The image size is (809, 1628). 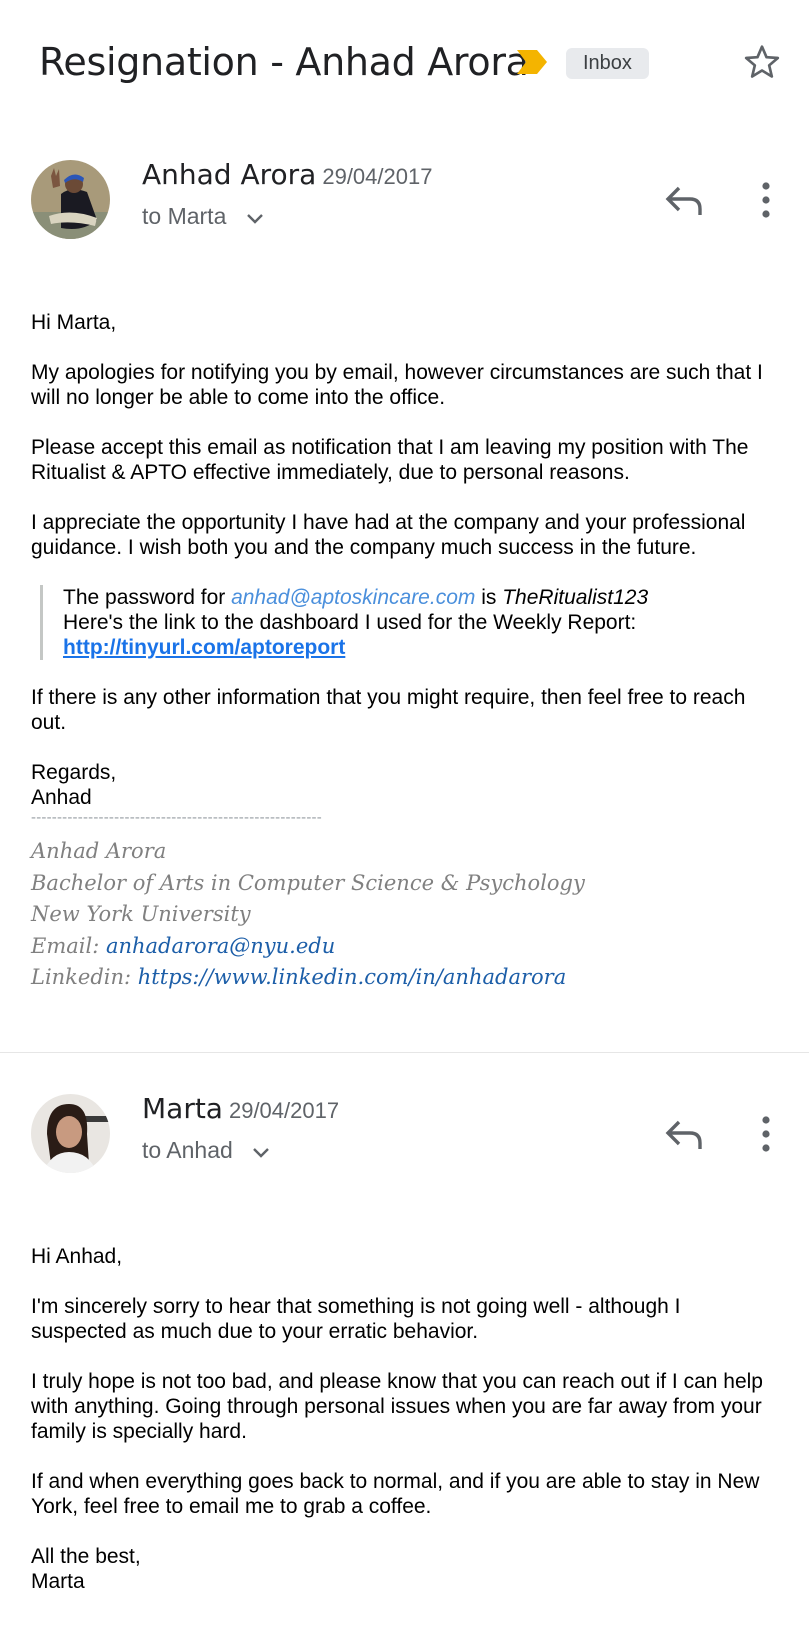 I want to click on sender-name: Anhad Arora 29/04/2017, so click(x=287, y=176).